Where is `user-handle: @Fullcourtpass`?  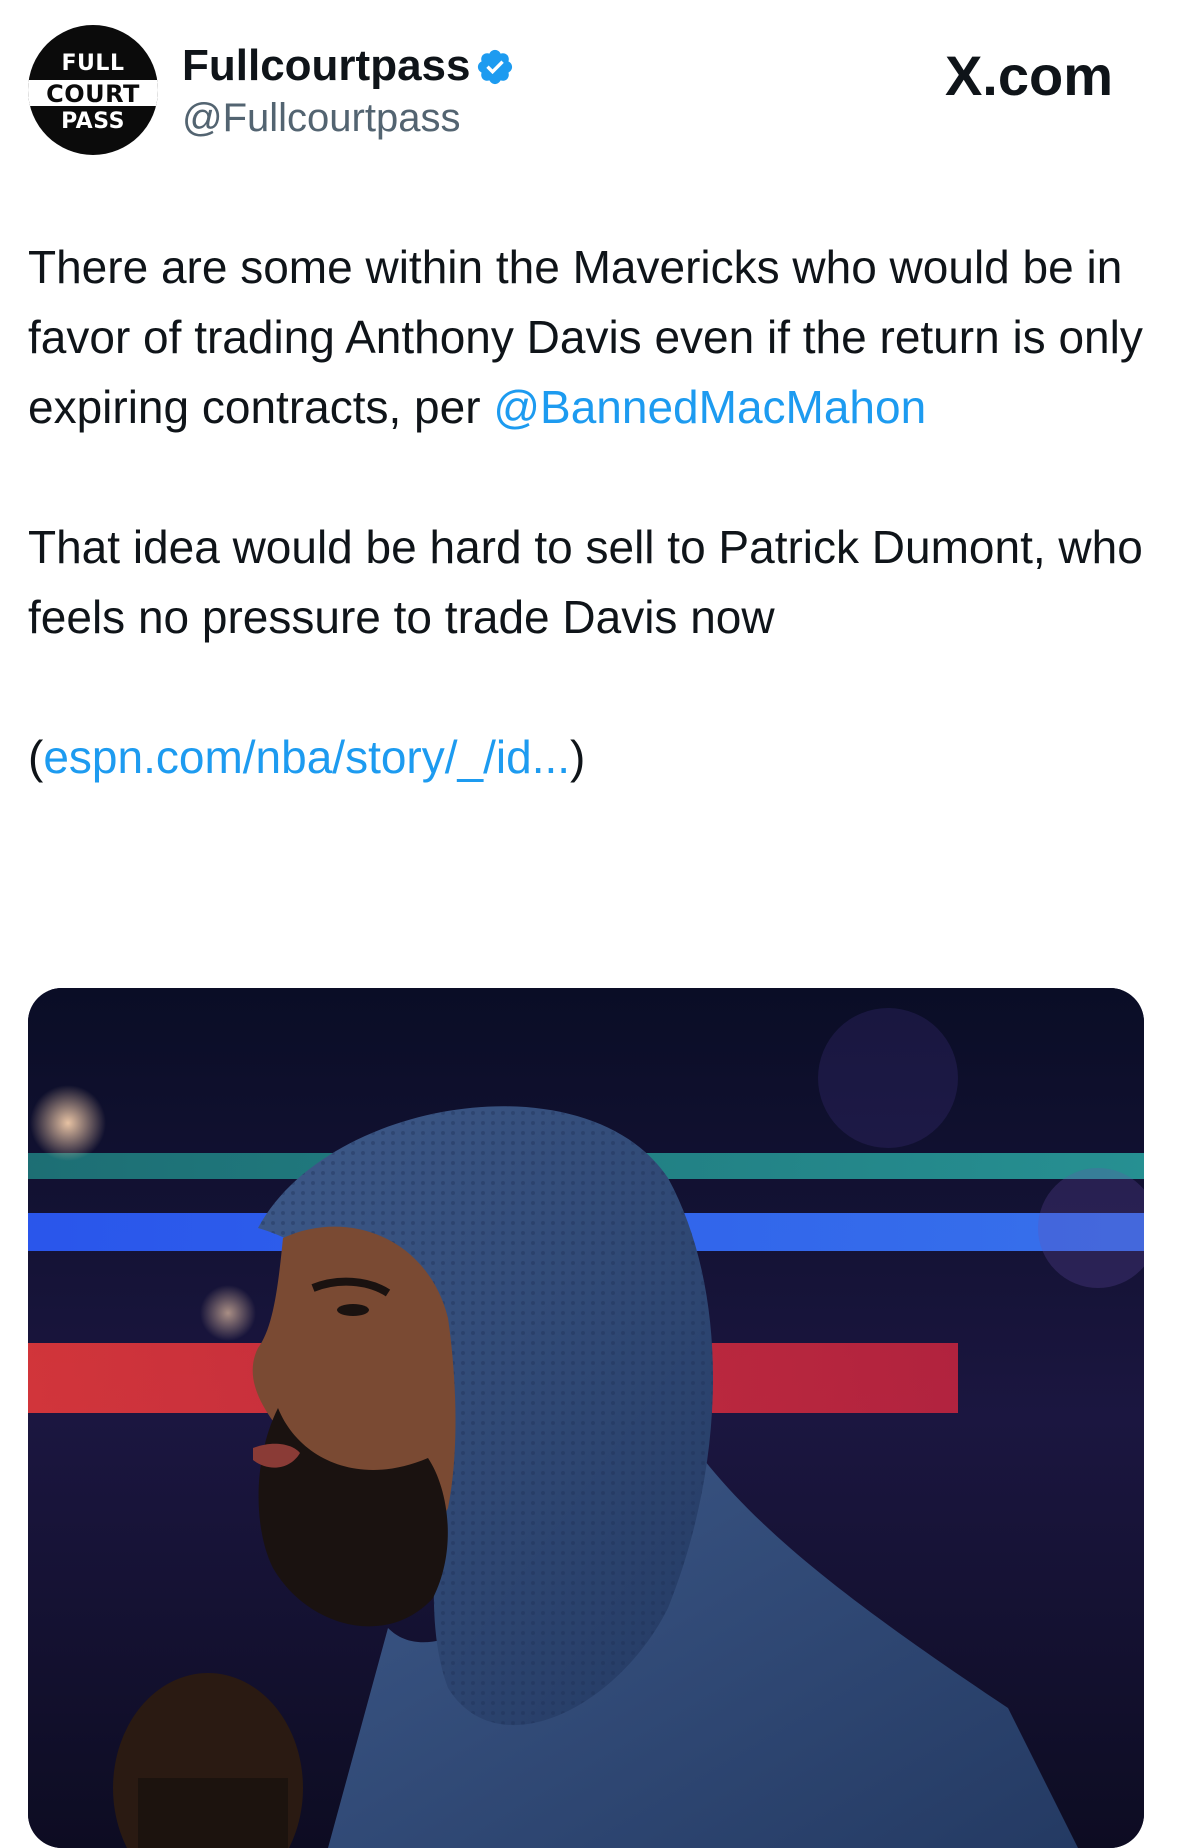
user-handle: @Fullcourtpass is located at coordinates (321, 118).